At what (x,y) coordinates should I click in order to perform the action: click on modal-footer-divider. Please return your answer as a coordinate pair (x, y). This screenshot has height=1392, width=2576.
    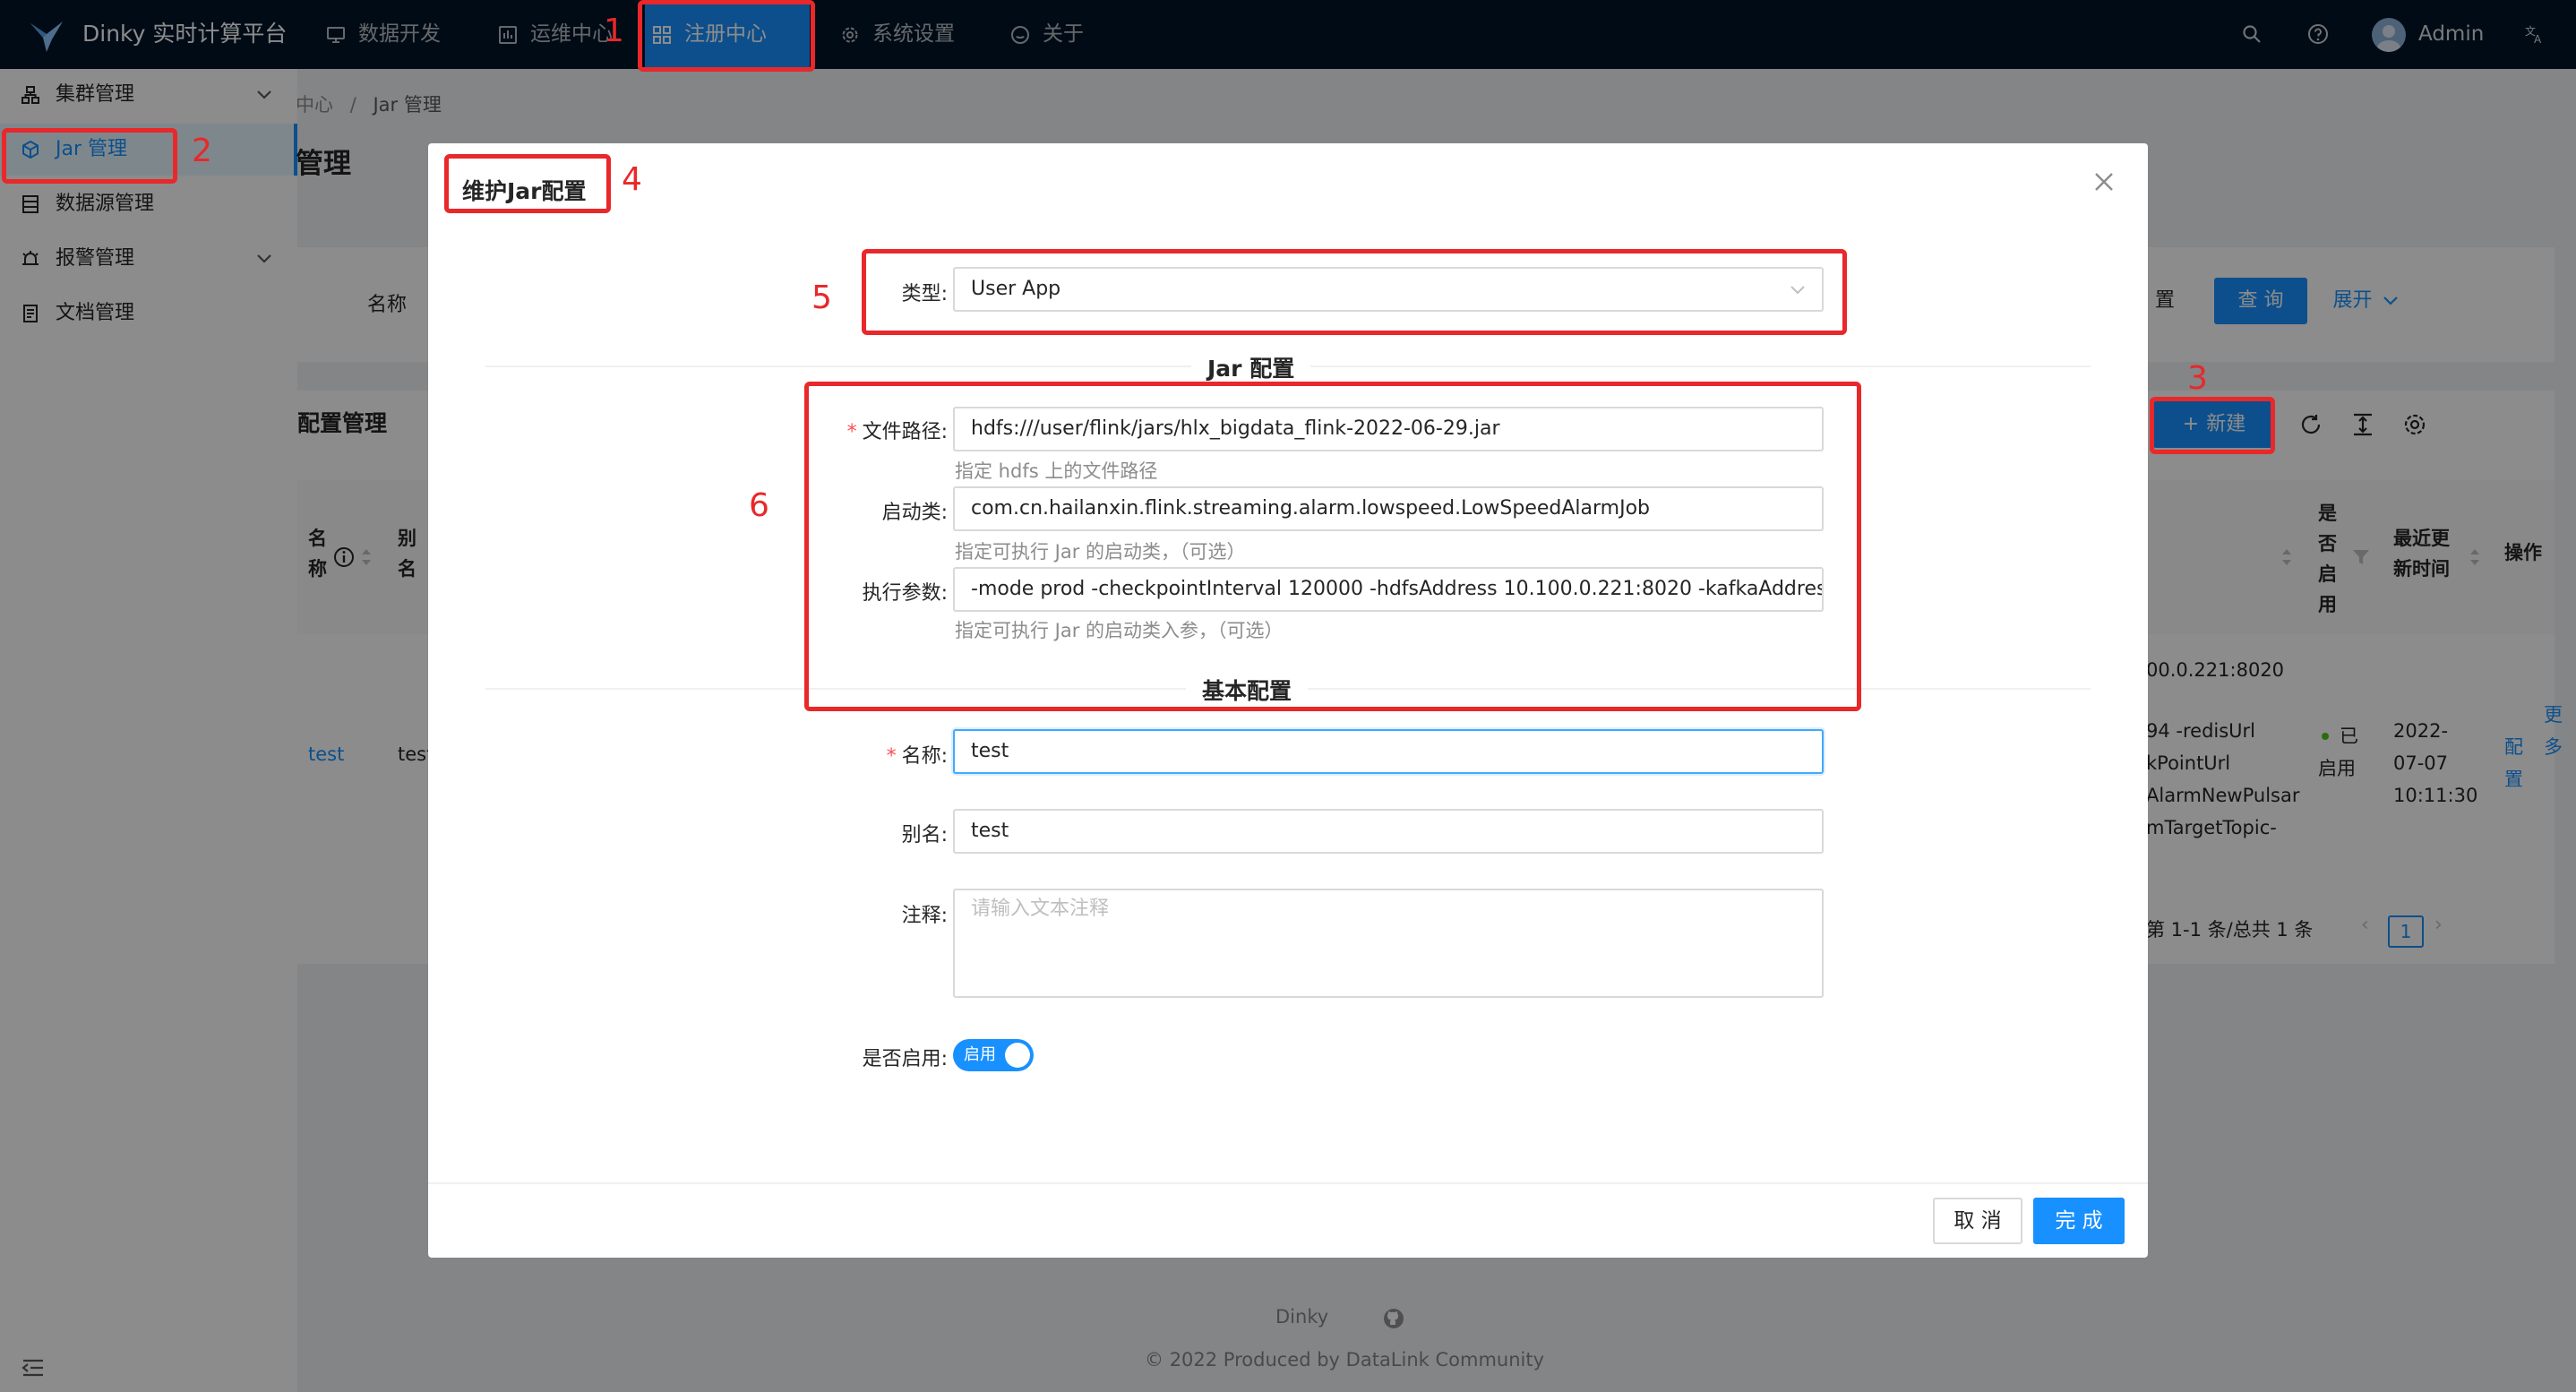
    Looking at the image, I should click on (1288, 1183).